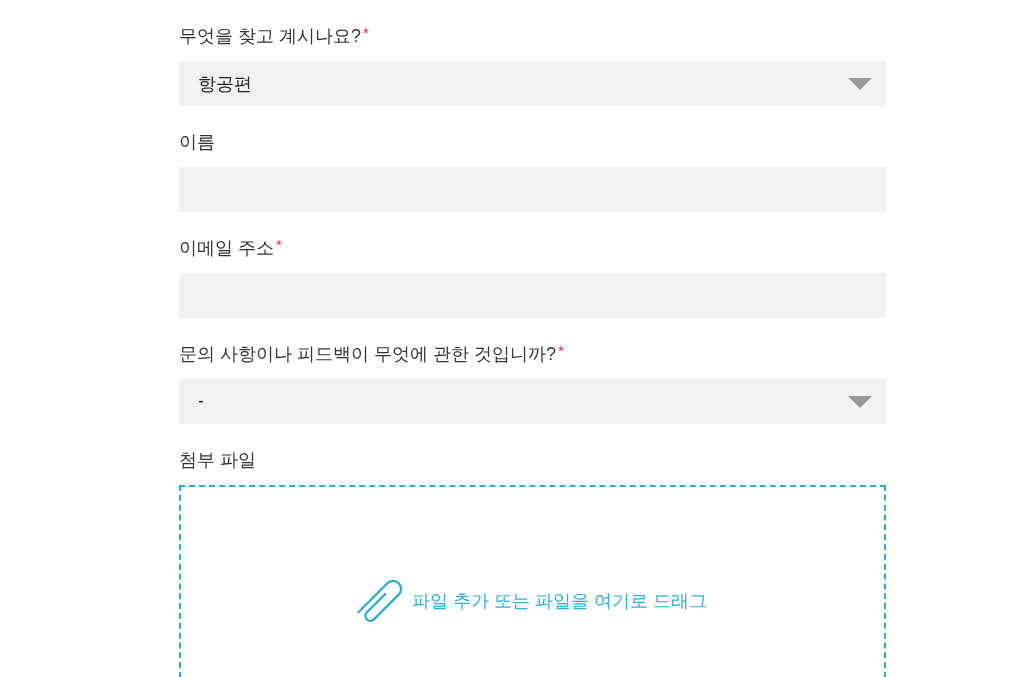 The height and width of the screenshot is (677, 1024). What do you see at coordinates (270, 36) in the screenshot?
I see `field-label: 무엇을 찾고 계시나요?` at bounding box center [270, 36].